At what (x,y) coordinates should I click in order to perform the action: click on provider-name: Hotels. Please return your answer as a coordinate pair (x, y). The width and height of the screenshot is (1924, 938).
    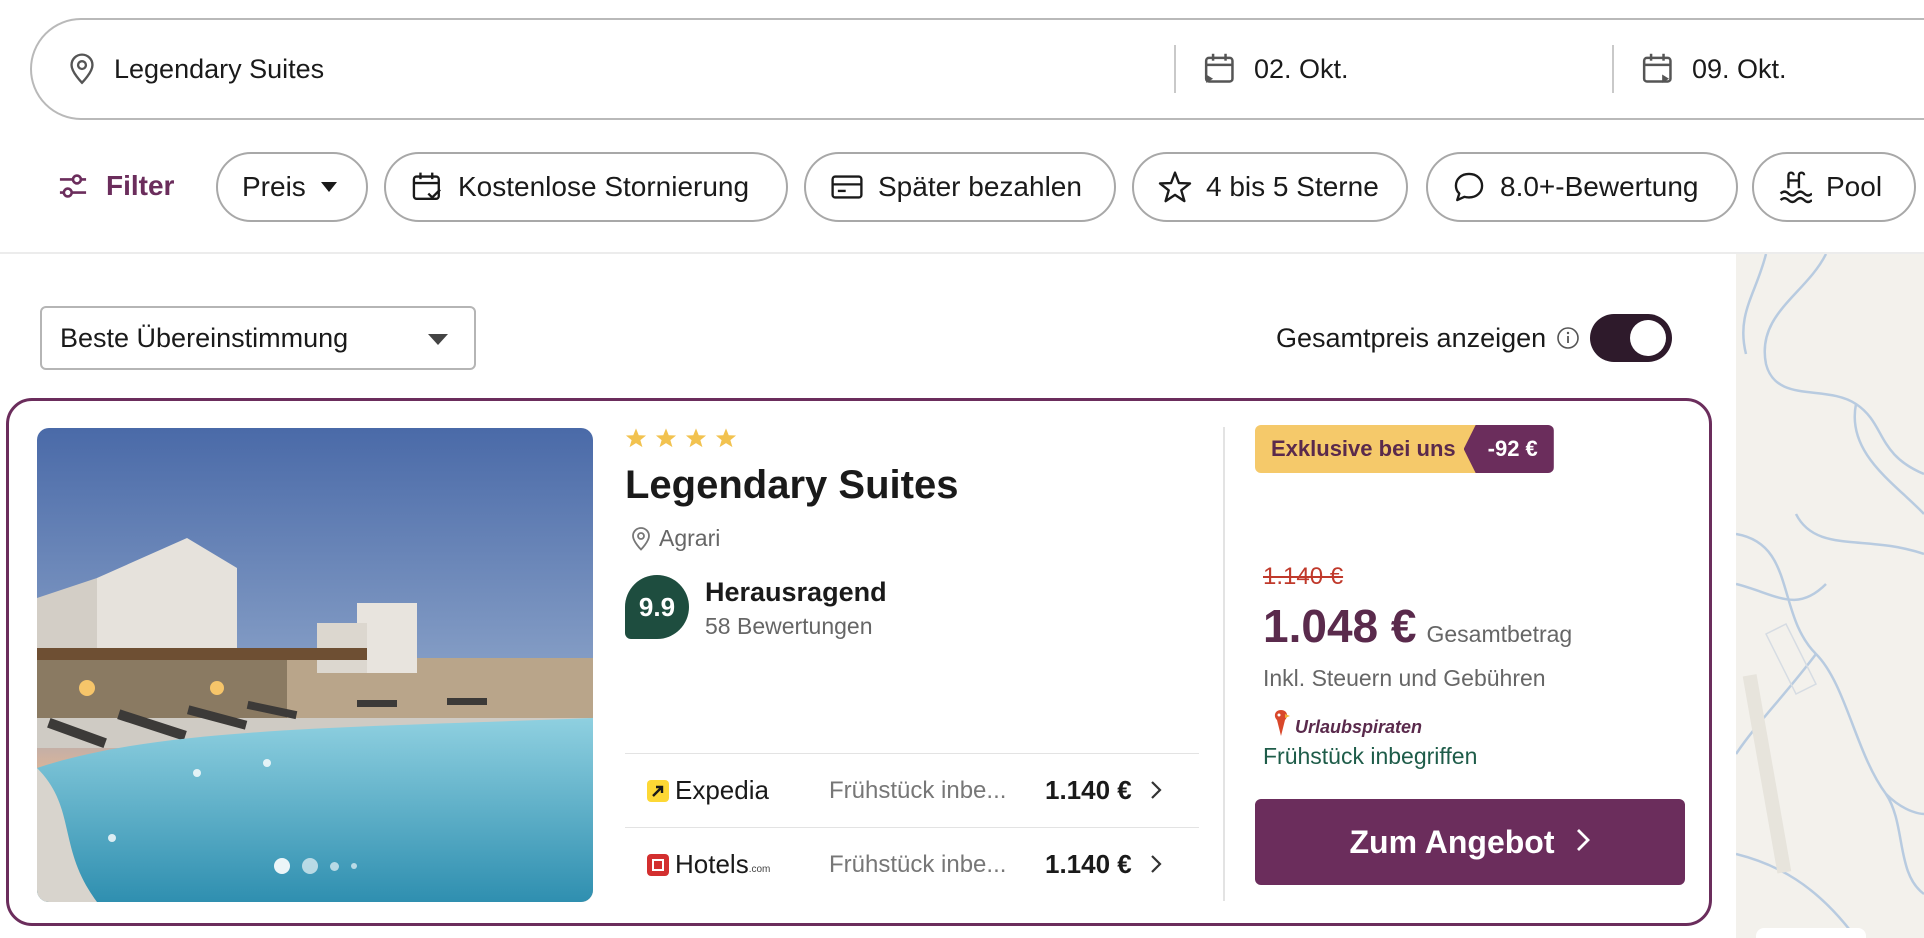
    Looking at the image, I should click on (712, 864).